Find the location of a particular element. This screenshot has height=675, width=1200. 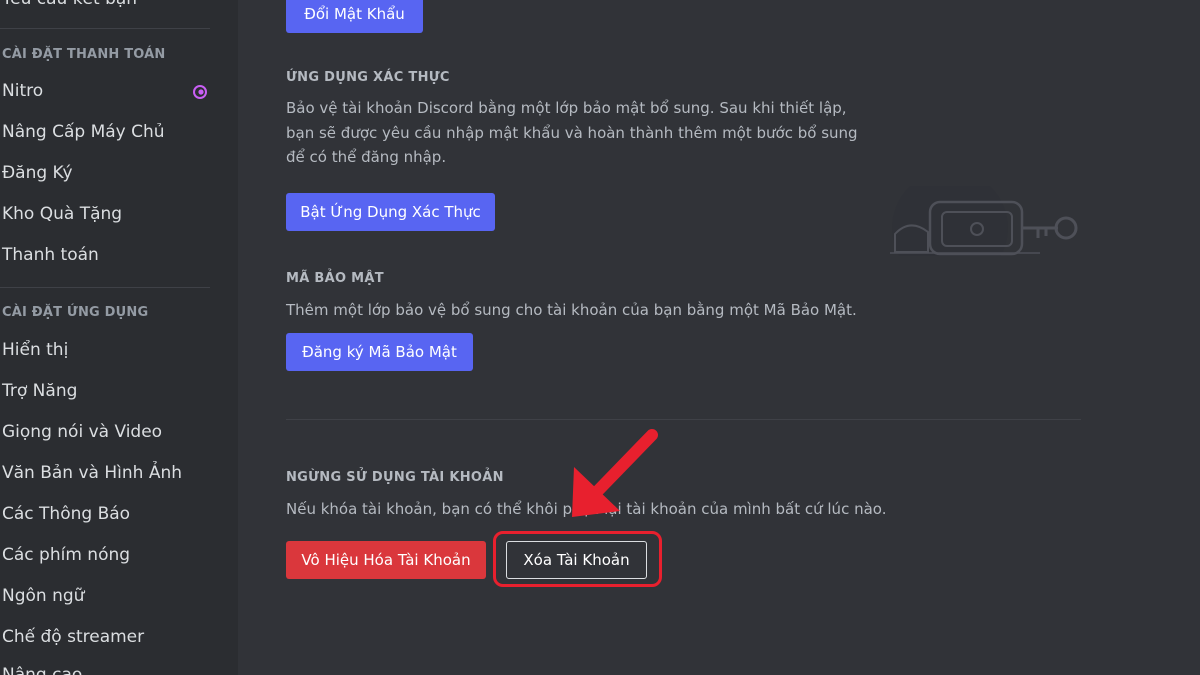

sidebar-item-billing: Thanh toán is located at coordinates (50, 255).